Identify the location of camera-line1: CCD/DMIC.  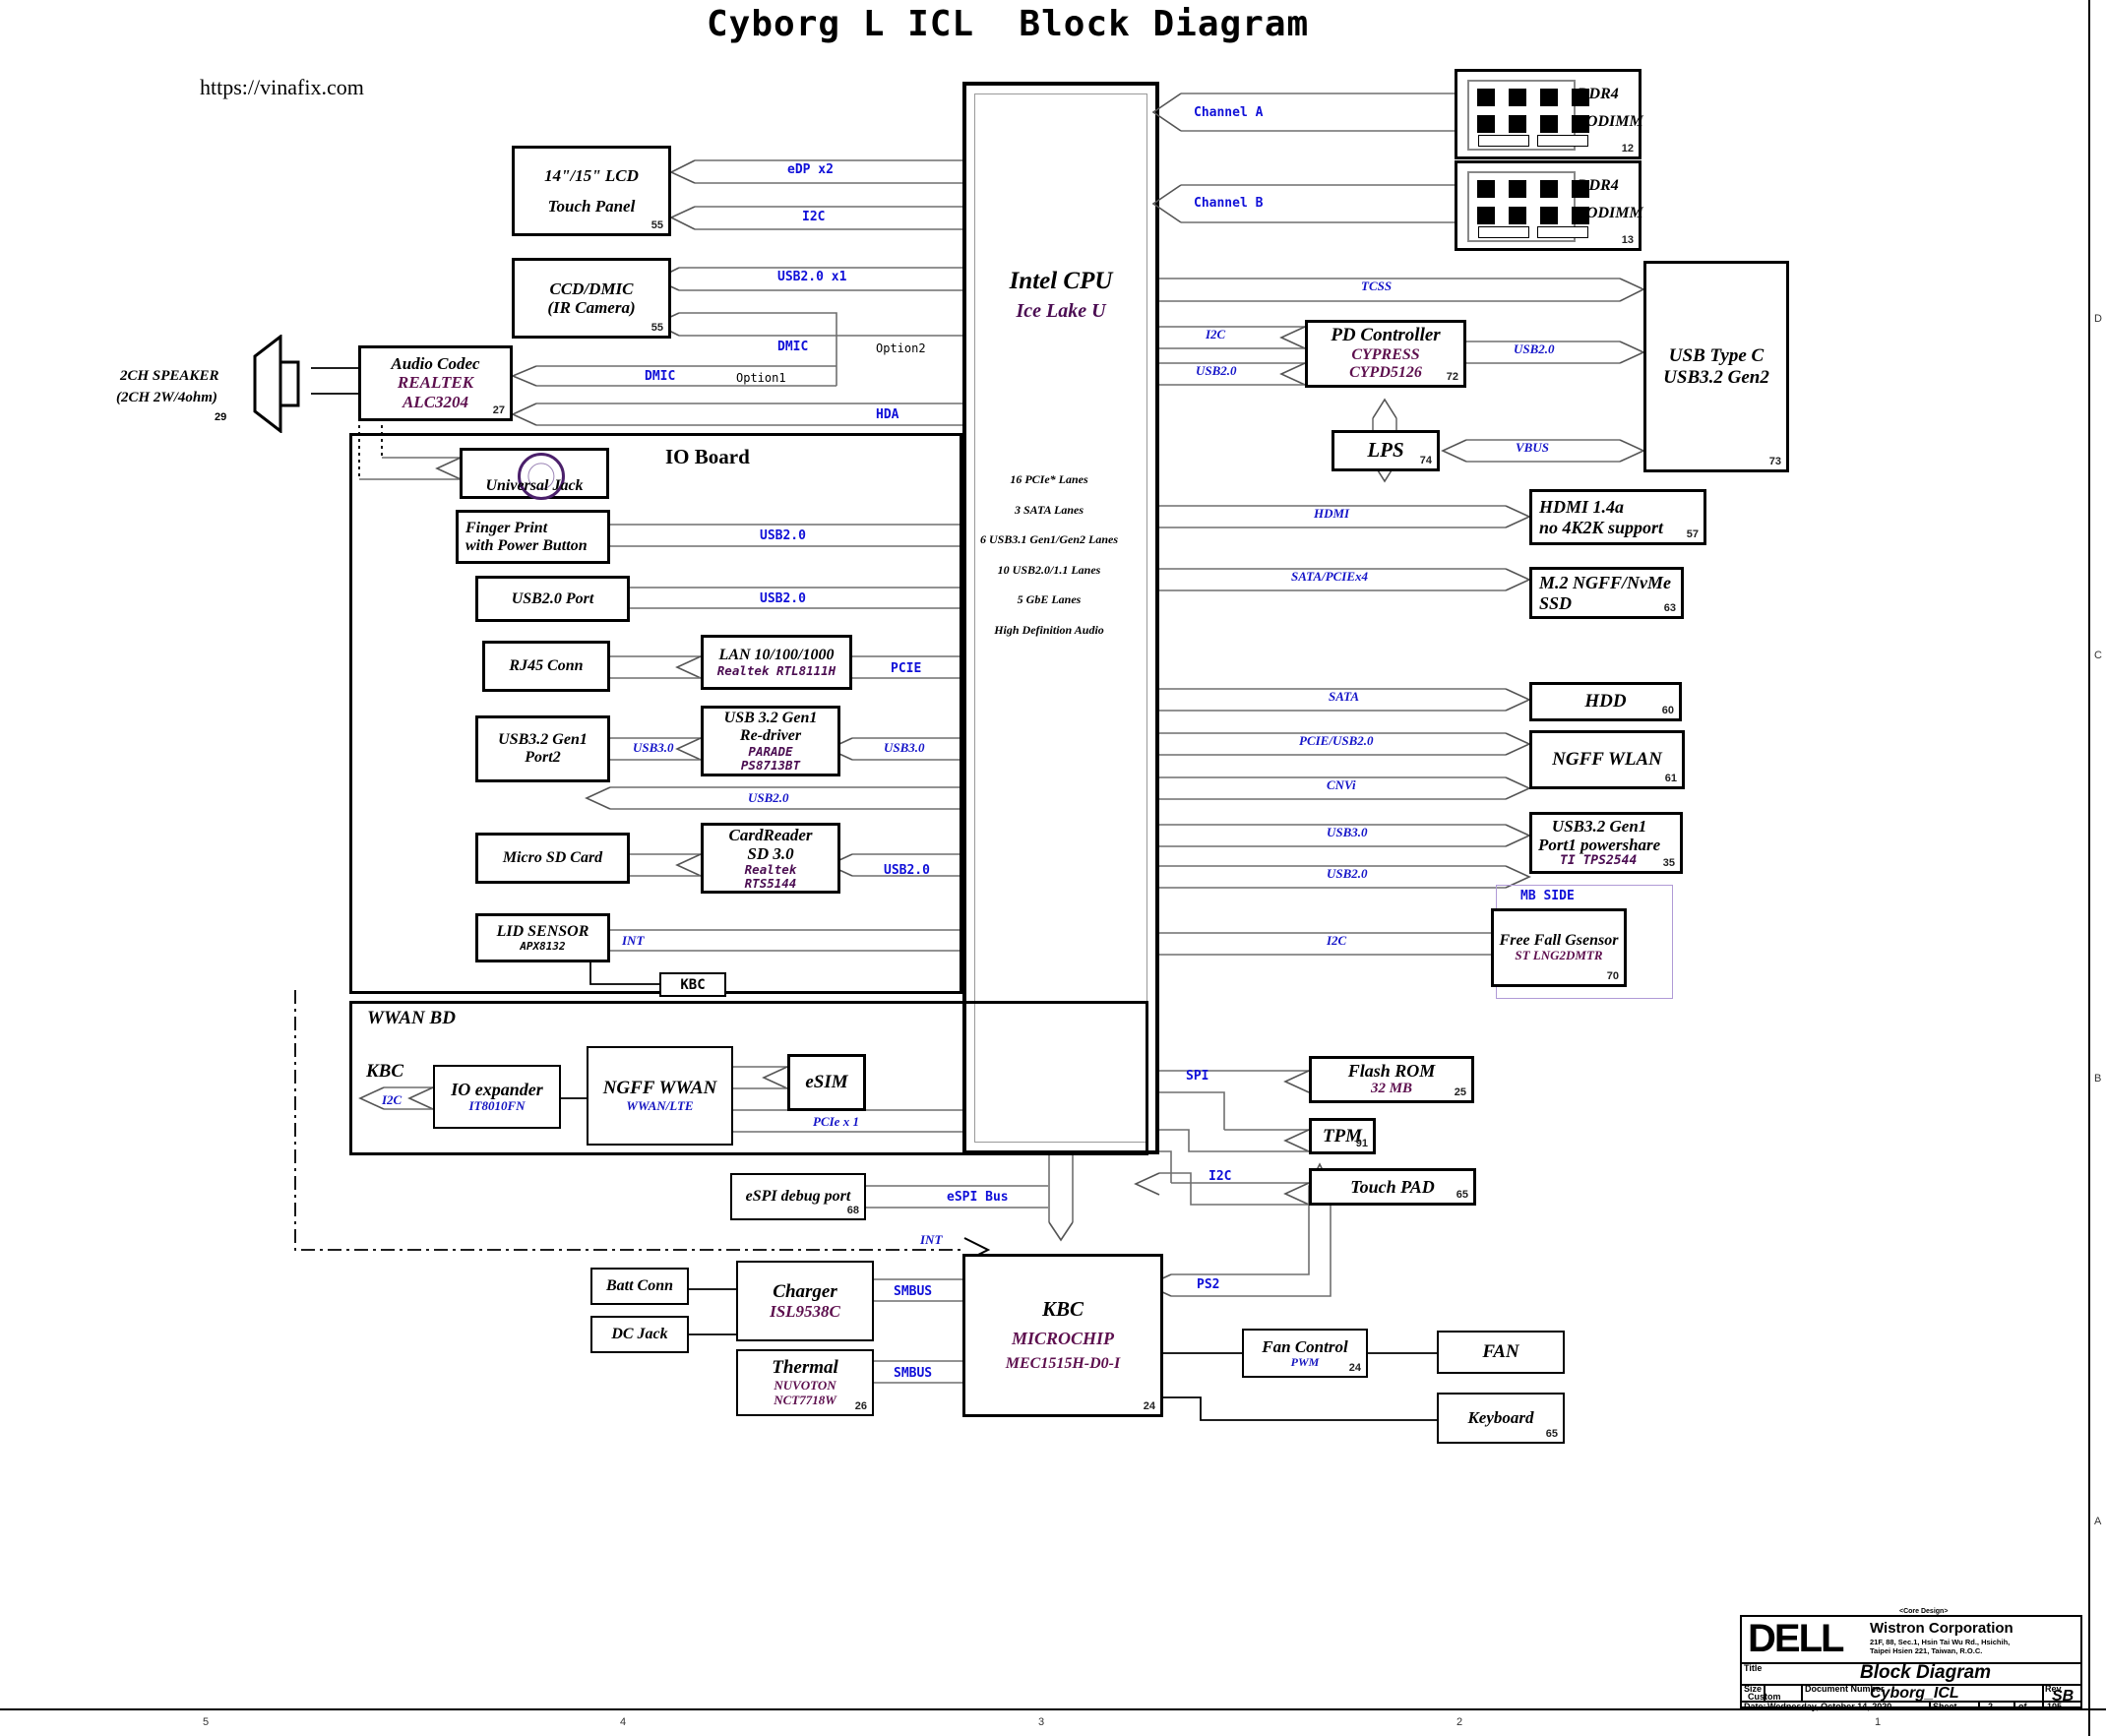
(591, 288).